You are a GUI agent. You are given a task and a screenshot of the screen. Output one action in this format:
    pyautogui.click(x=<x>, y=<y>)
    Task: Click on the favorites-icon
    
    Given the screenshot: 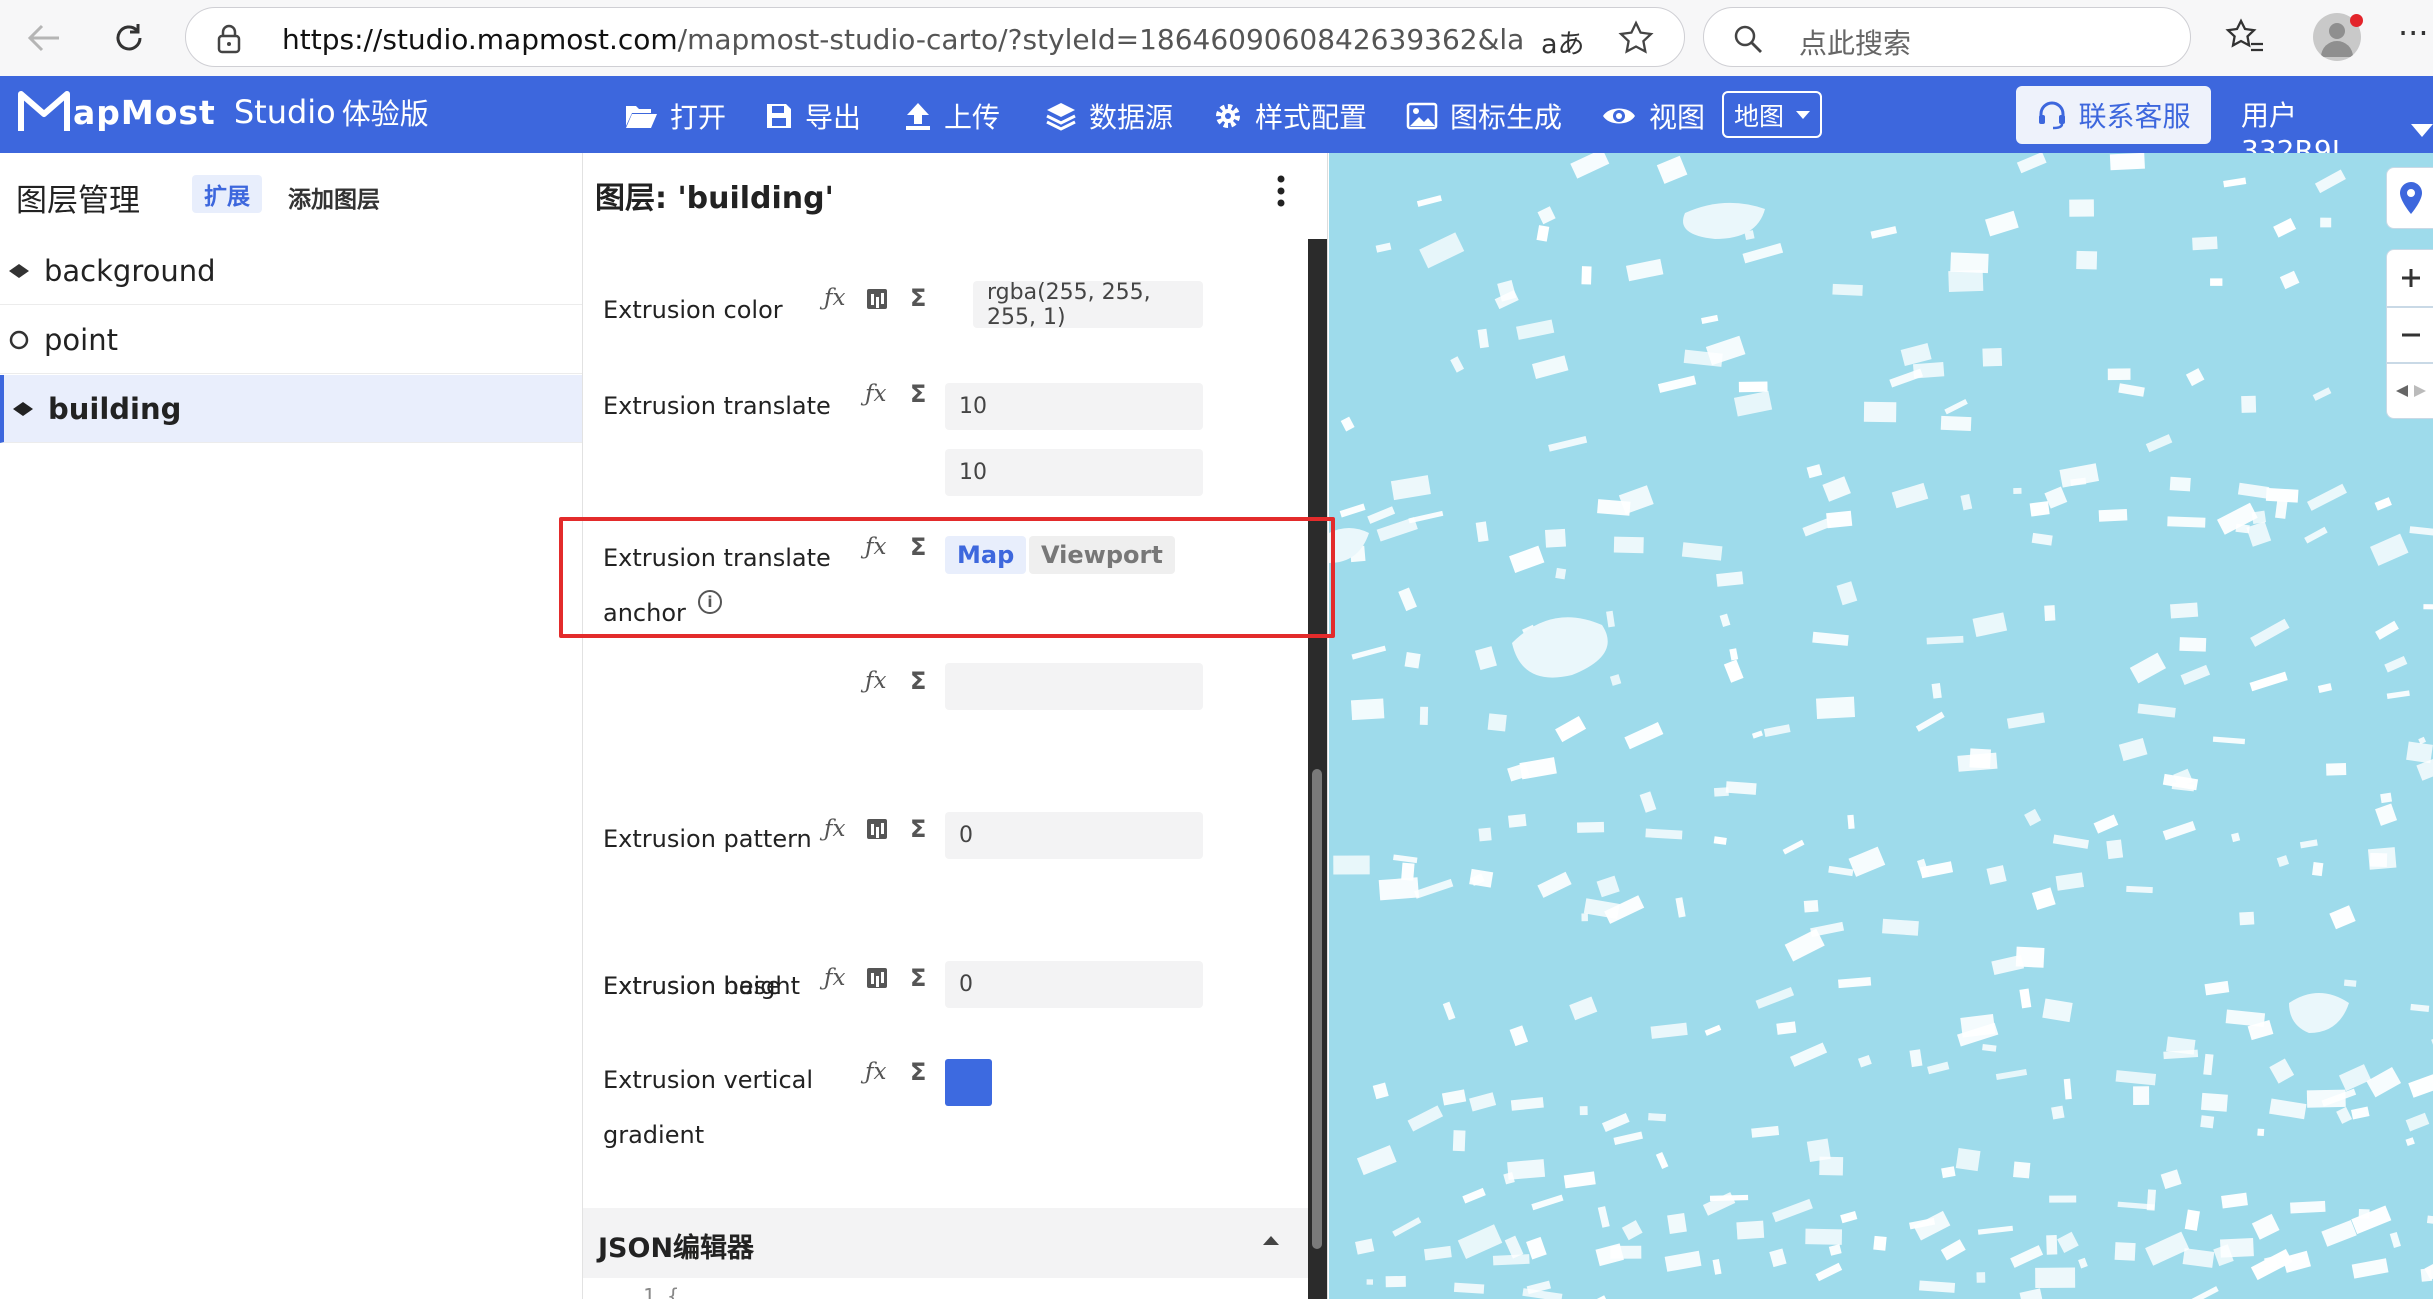 What is the action you would take?
    pyautogui.click(x=2245, y=37)
    